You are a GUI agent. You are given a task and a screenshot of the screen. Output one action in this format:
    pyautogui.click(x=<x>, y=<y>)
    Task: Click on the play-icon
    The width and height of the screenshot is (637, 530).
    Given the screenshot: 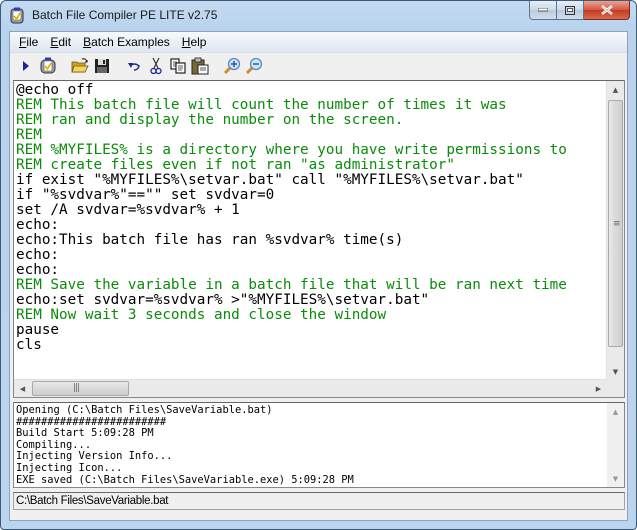 What is the action you would take?
    pyautogui.click(x=26, y=66)
    